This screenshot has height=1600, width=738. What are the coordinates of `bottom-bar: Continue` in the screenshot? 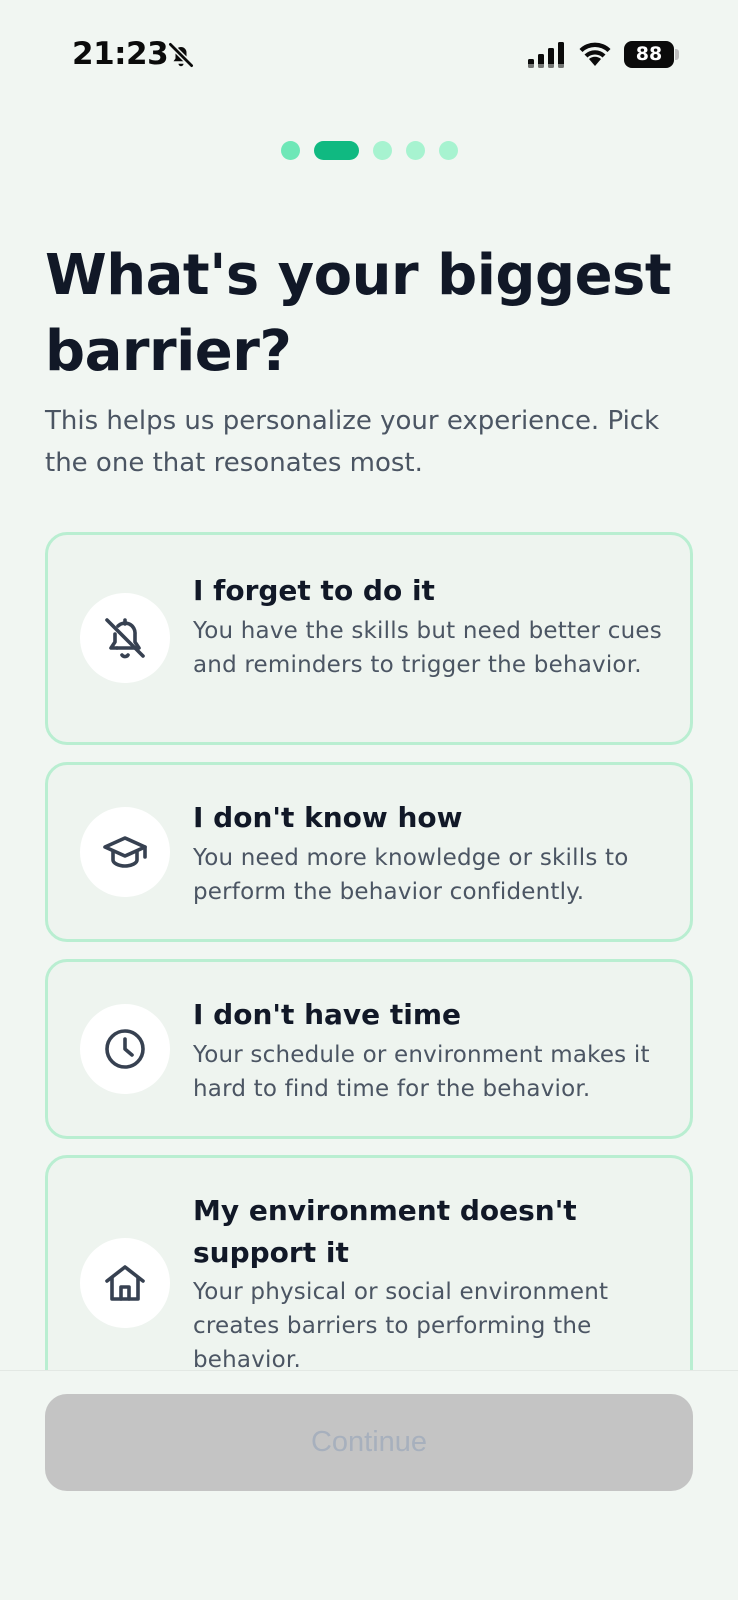 It's located at (369, 1485).